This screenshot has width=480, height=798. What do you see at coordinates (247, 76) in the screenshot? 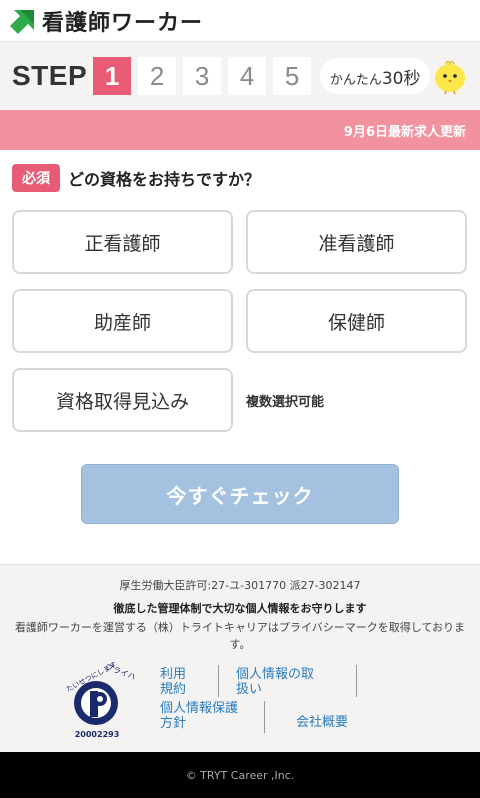
I see `step-4: 4` at bounding box center [247, 76].